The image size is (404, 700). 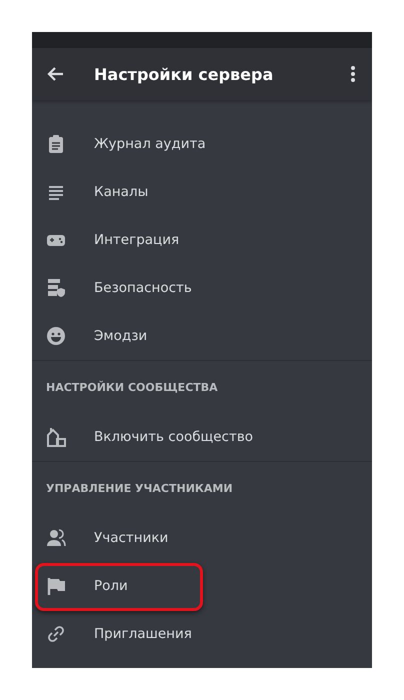 What do you see at coordinates (202, 240) in the screenshot?
I see `settings-item: Интеграция` at bounding box center [202, 240].